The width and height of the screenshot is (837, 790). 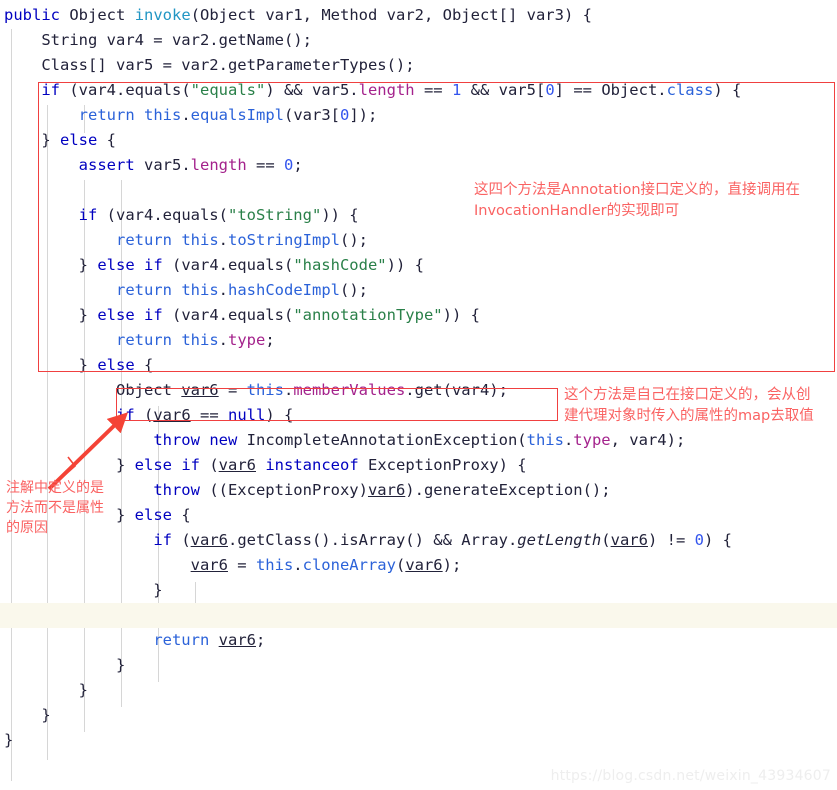 What do you see at coordinates (55, 508) in the screenshot?
I see `annotation-text-method-not-field: 注解中定义的是 方法而不是属性 的原因` at bounding box center [55, 508].